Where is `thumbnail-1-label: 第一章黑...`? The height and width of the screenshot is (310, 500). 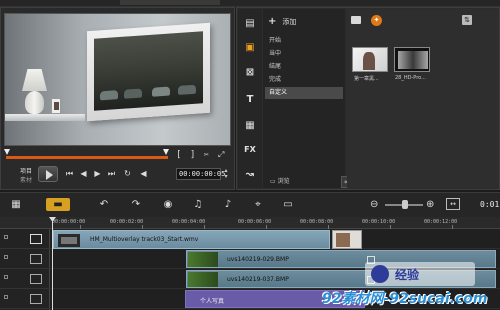
thumbnail-1-label: 第一章黑... is located at coordinates (366, 79).